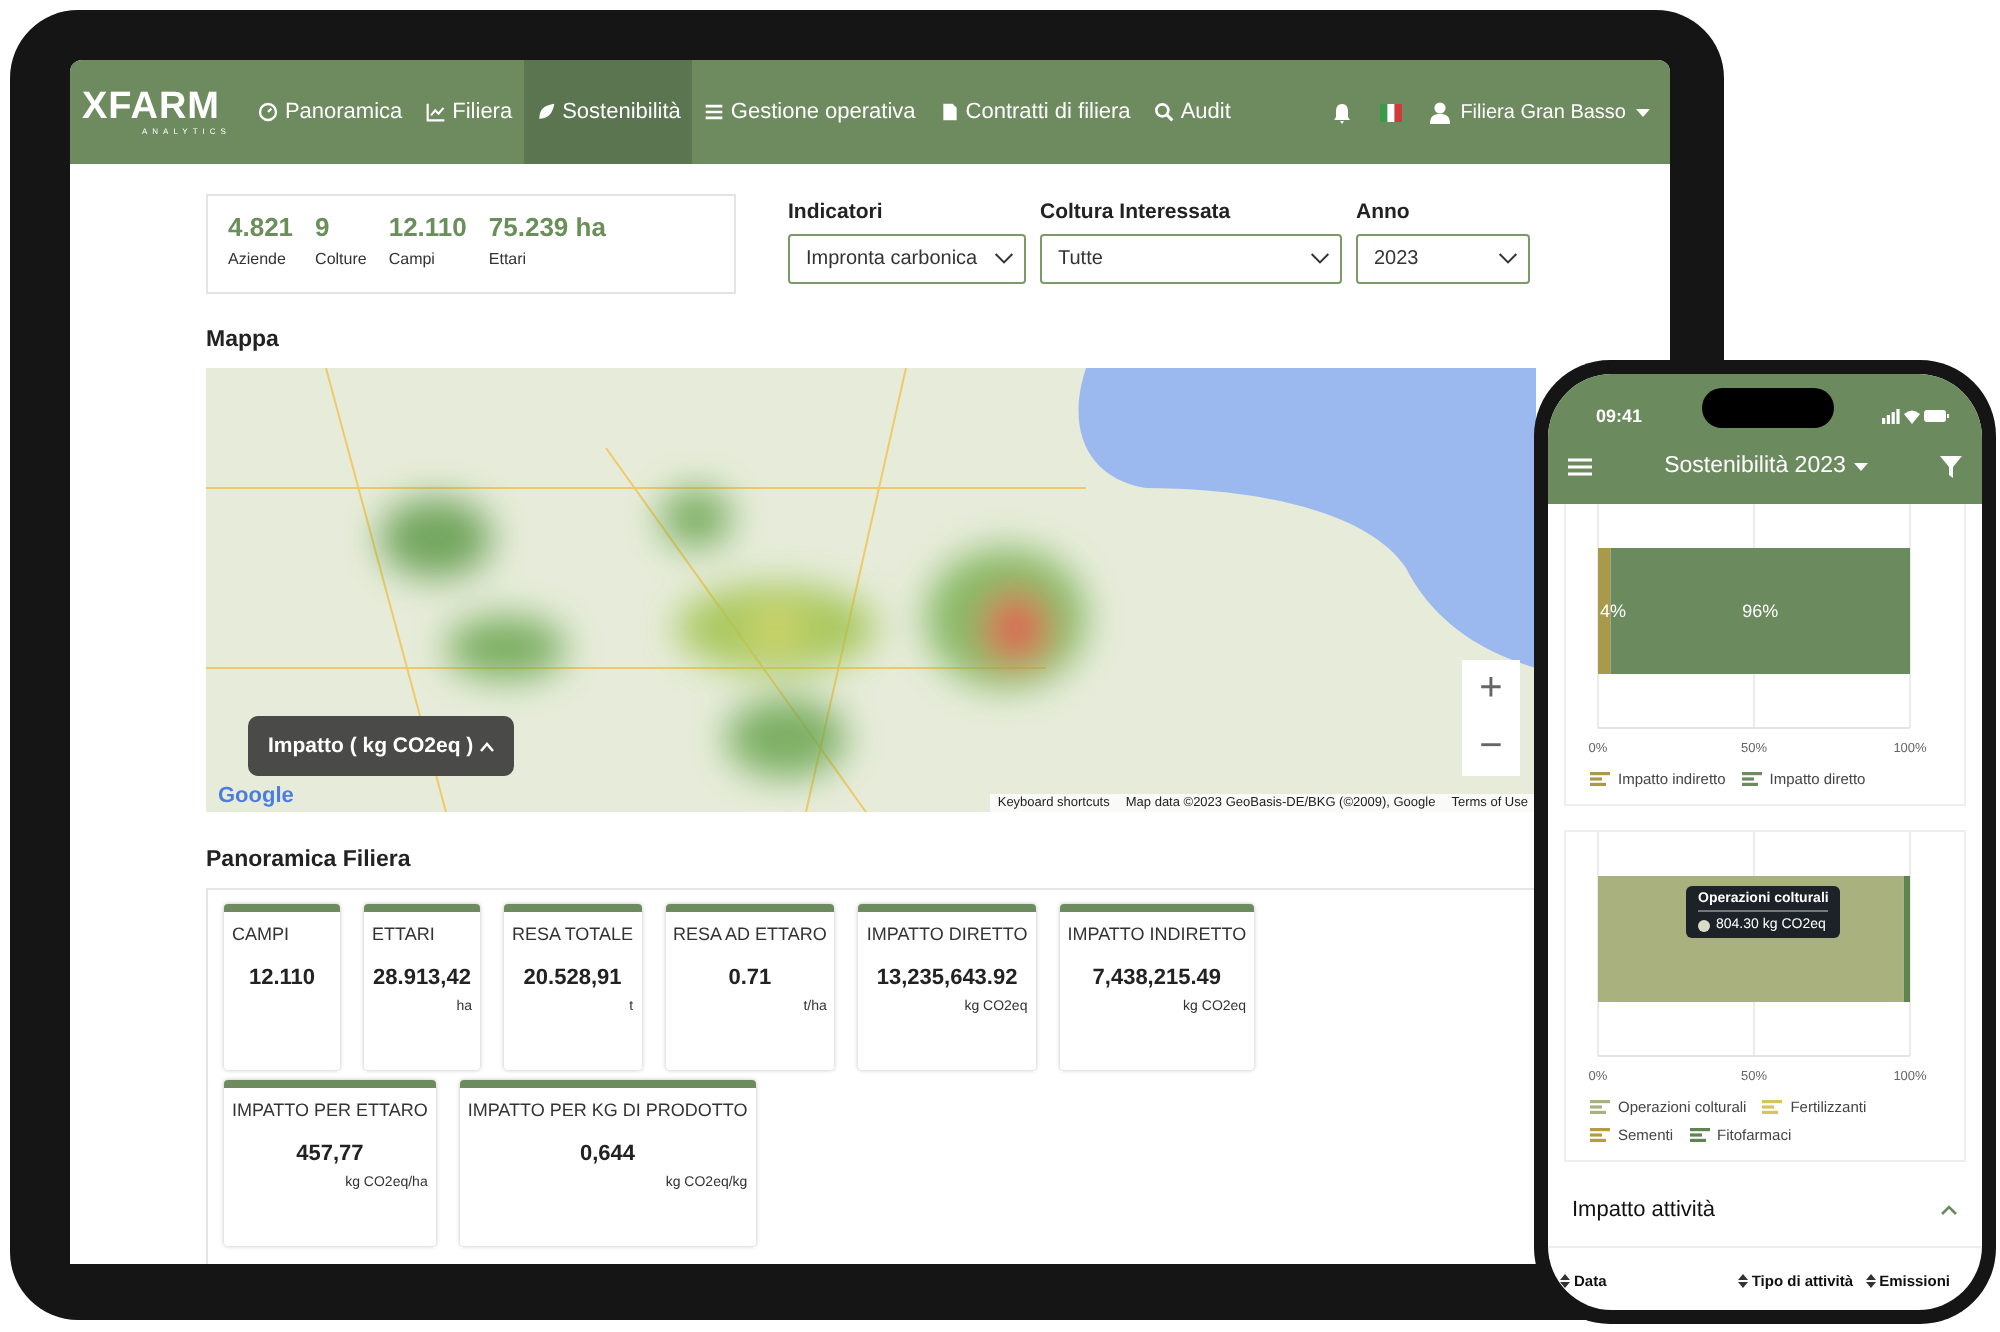  What do you see at coordinates (261, 227) in the screenshot?
I see `stat-value: 4.821` at bounding box center [261, 227].